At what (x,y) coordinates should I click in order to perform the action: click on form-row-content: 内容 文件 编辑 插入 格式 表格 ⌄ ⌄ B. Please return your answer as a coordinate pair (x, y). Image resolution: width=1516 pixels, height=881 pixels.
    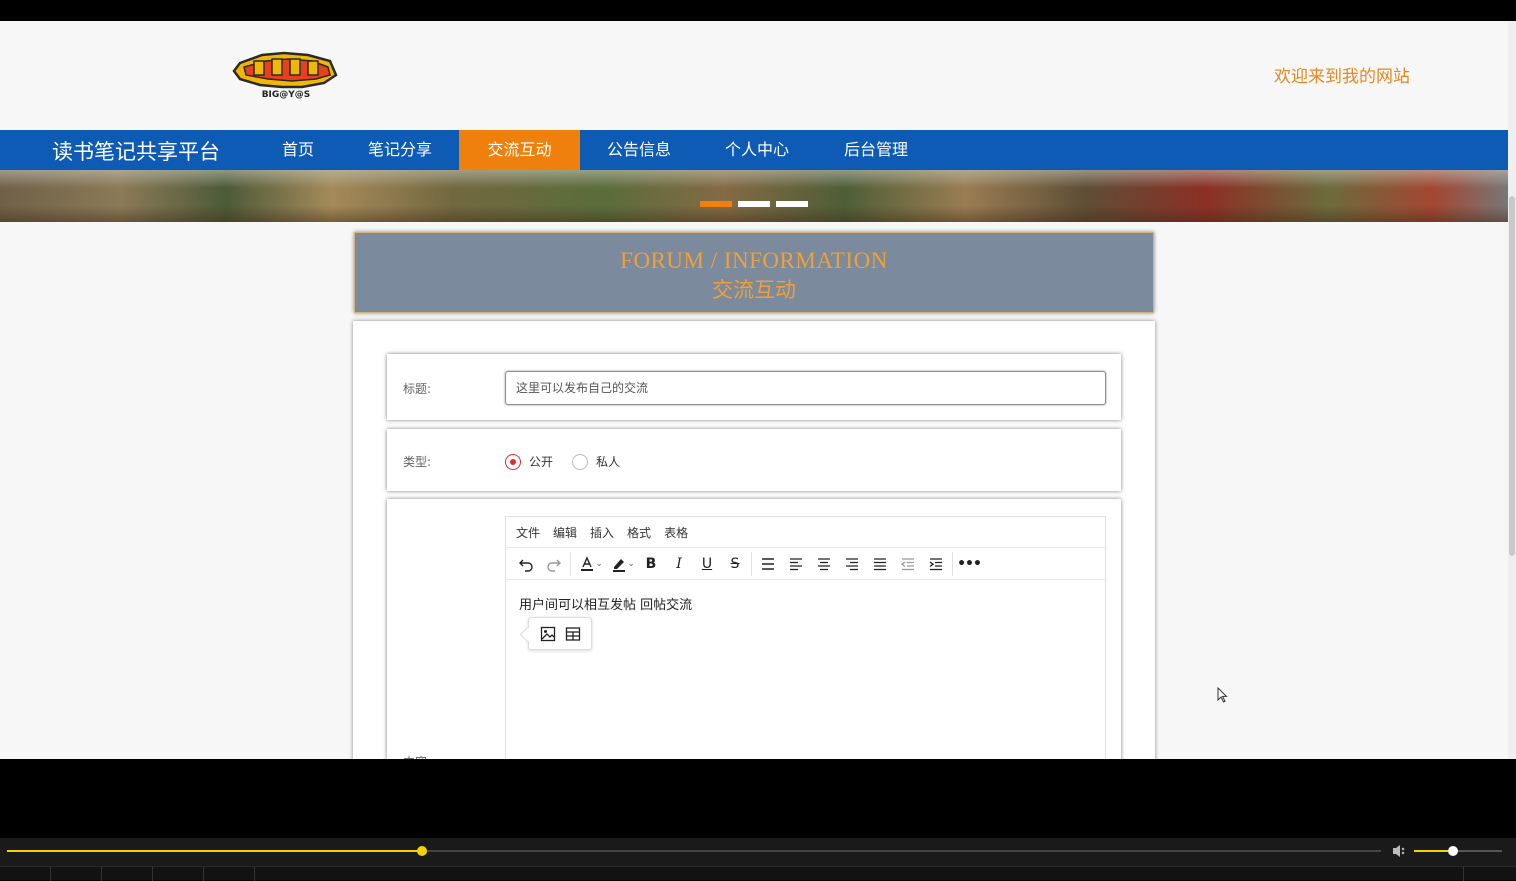
    Looking at the image, I should click on (754, 629).